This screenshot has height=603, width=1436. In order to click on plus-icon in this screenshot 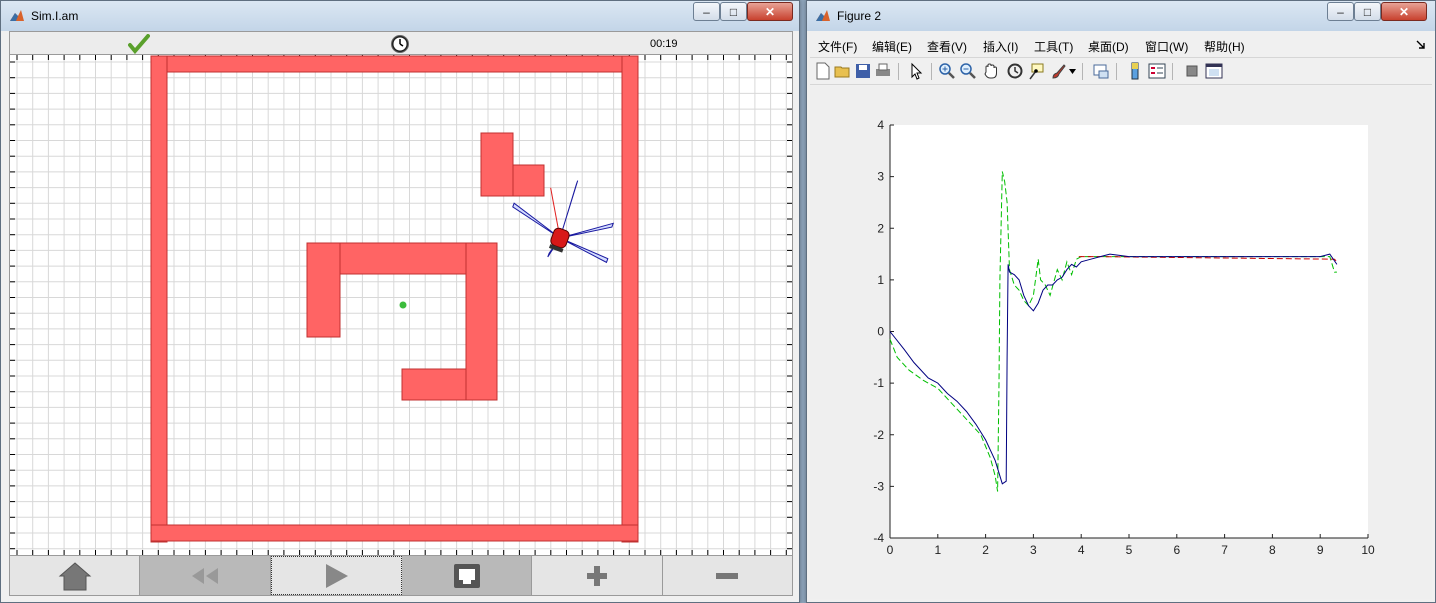, I will do `click(596, 575)`.